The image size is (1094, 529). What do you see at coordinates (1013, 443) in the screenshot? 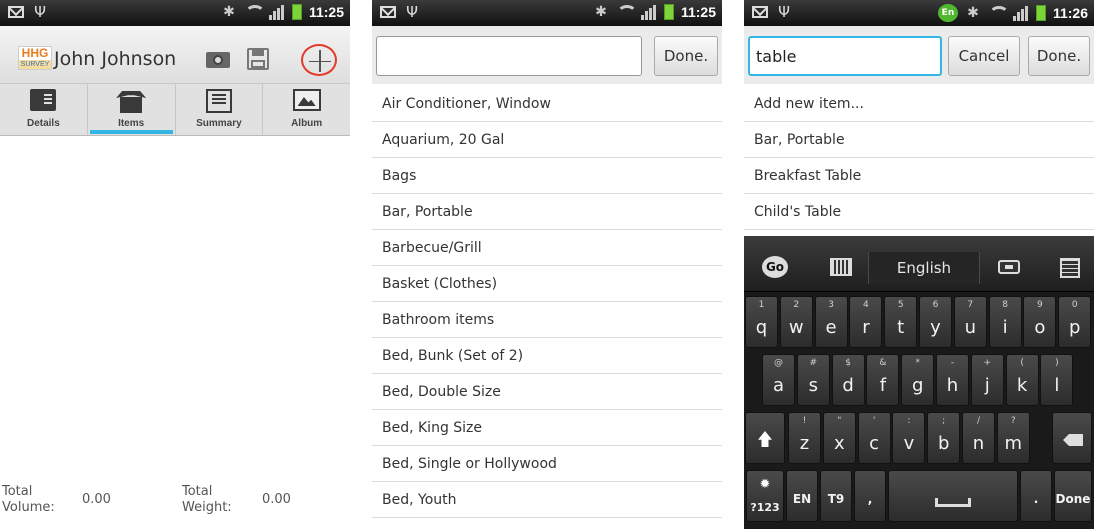
I see `key-label: m` at bounding box center [1013, 443].